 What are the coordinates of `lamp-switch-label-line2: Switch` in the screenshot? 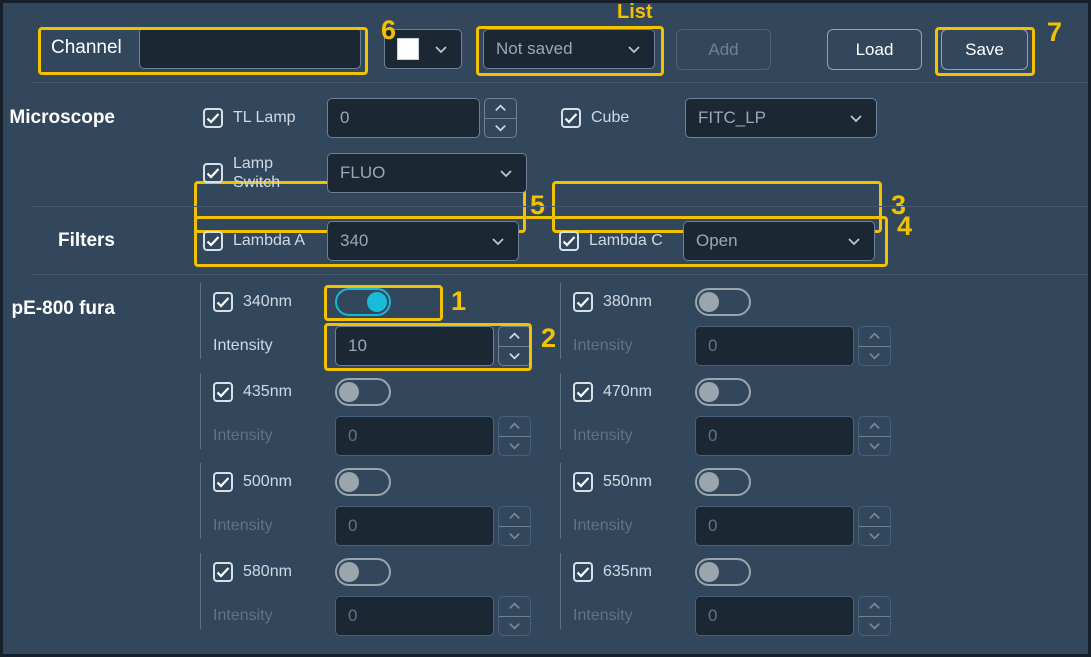 It's located at (257, 182).